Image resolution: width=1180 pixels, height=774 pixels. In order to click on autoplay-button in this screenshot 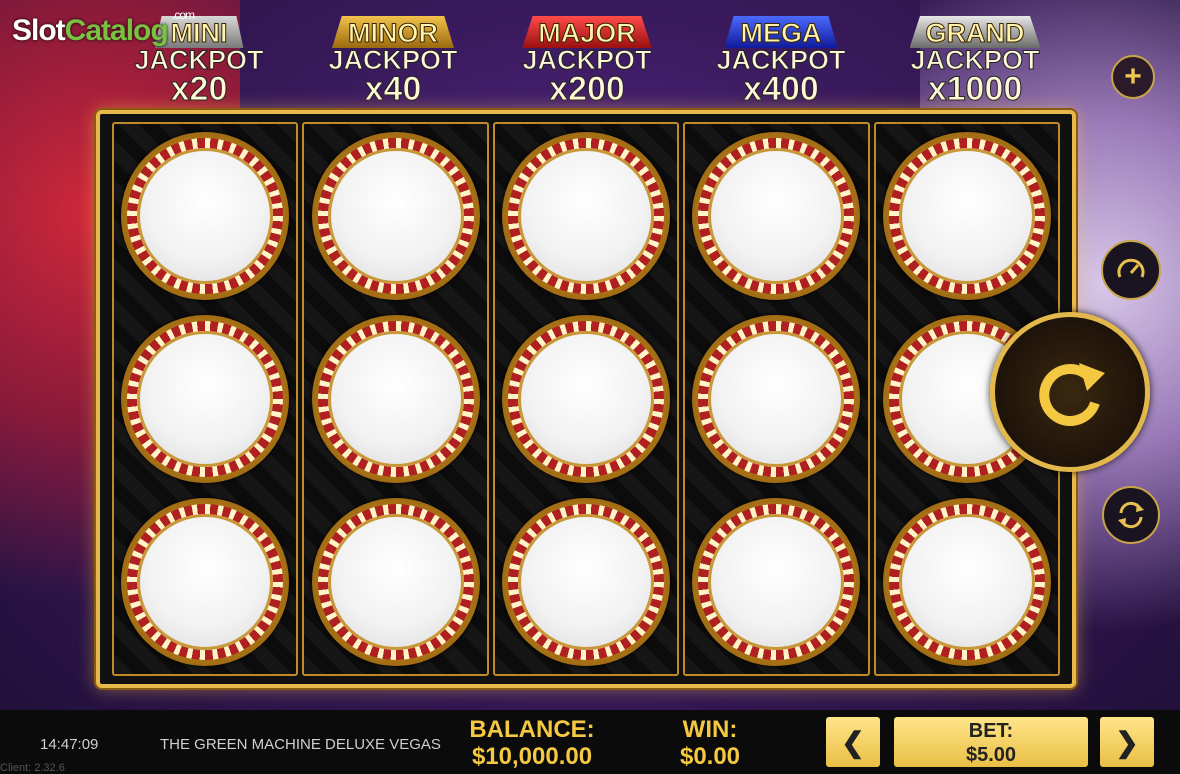, I will do `click(1131, 515)`.